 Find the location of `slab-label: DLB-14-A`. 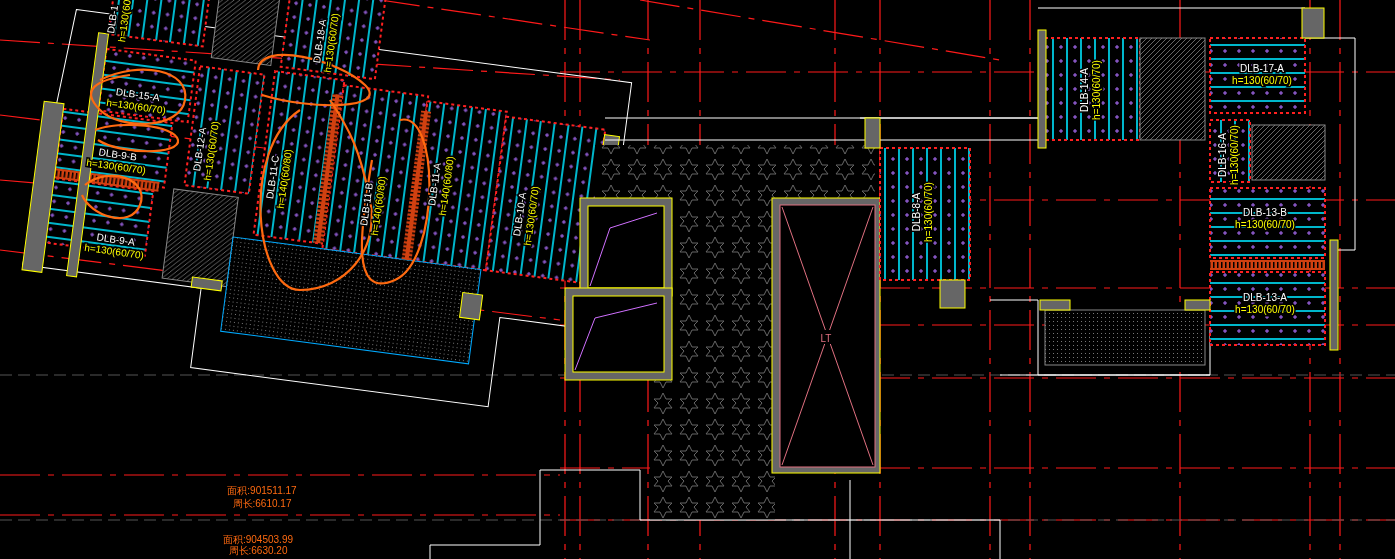

slab-label: DLB-14-A is located at coordinates (1084, 90).